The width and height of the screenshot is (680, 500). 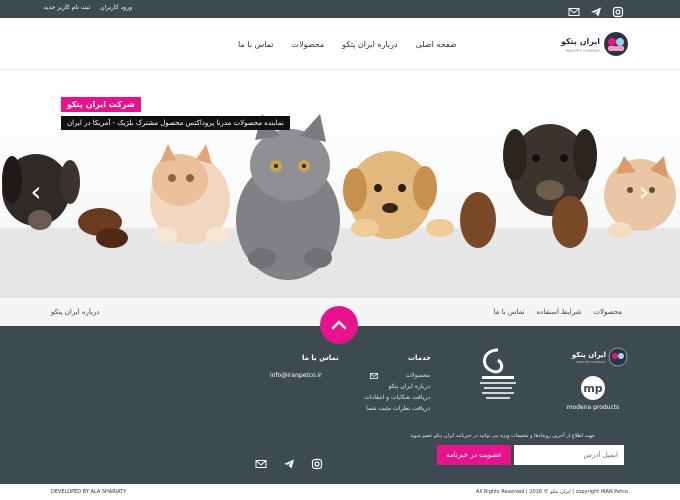 I want to click on chevron-up-icon, so click(x=339, y=325).